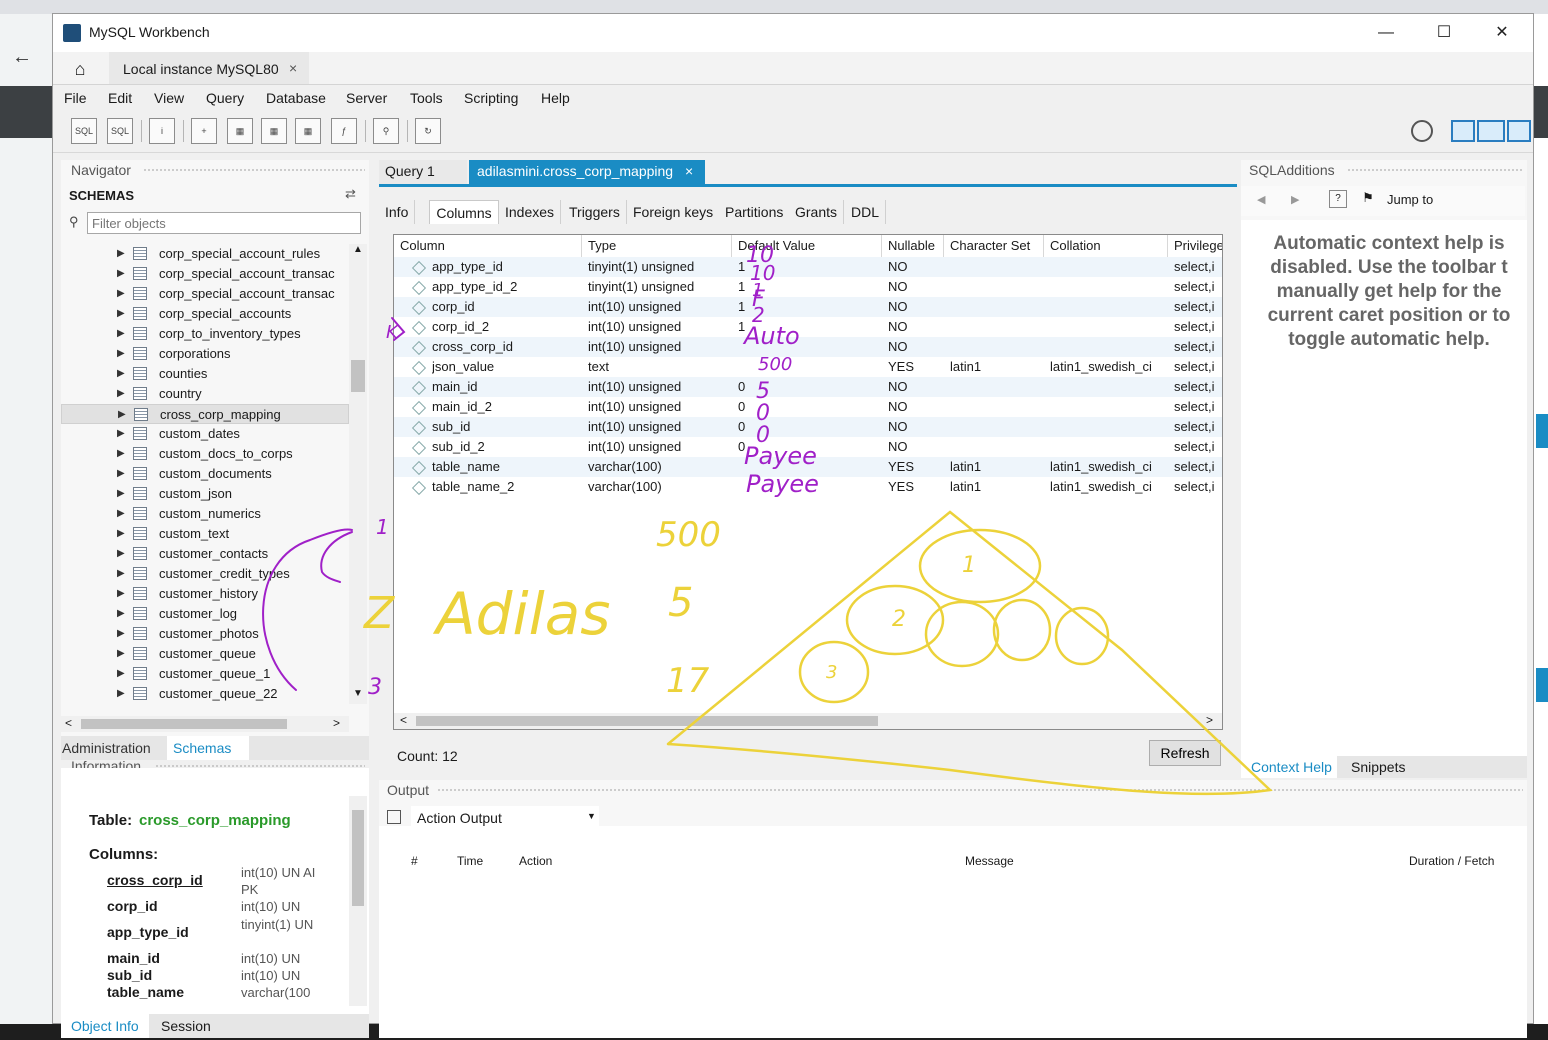 The image size is (1548, 1040). What do you see at coordinates (1519, 131) in the screenshot?
I see `toggle-secondary-sidebar-icon` at bounding box center [1519, 131].